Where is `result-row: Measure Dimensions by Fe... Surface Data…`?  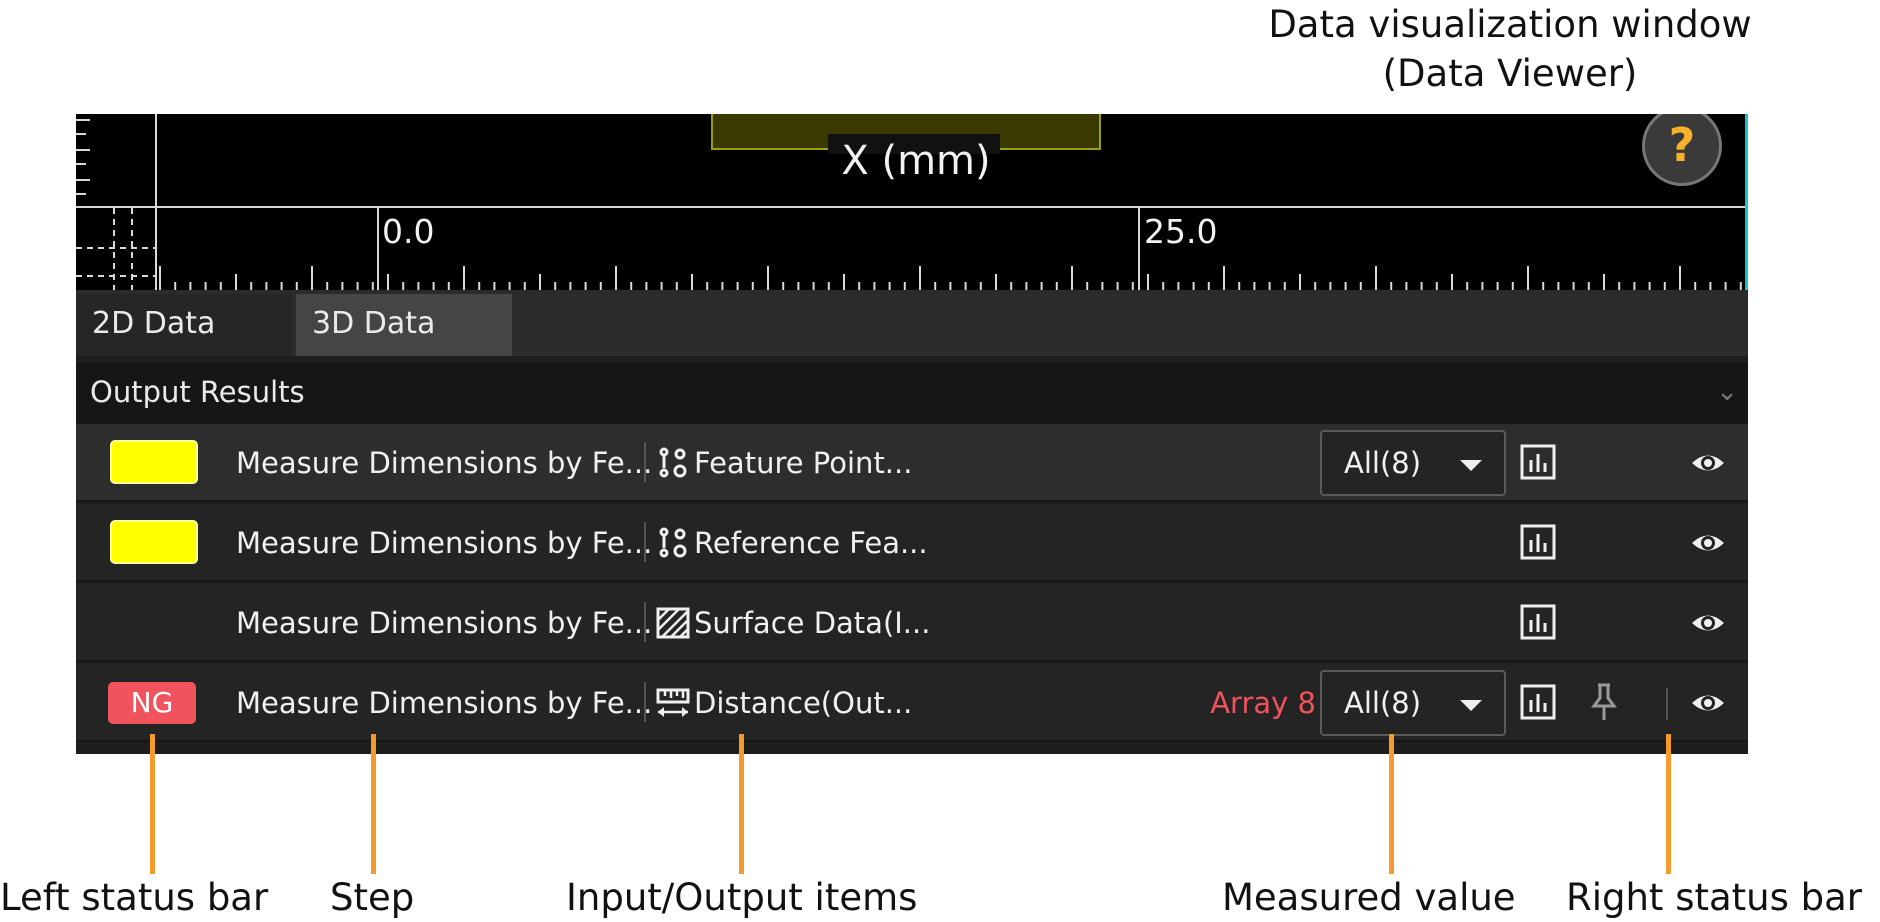 result-row: Measure Dimensions by Fe... Surface Data… is located at coordinates (912, 623).